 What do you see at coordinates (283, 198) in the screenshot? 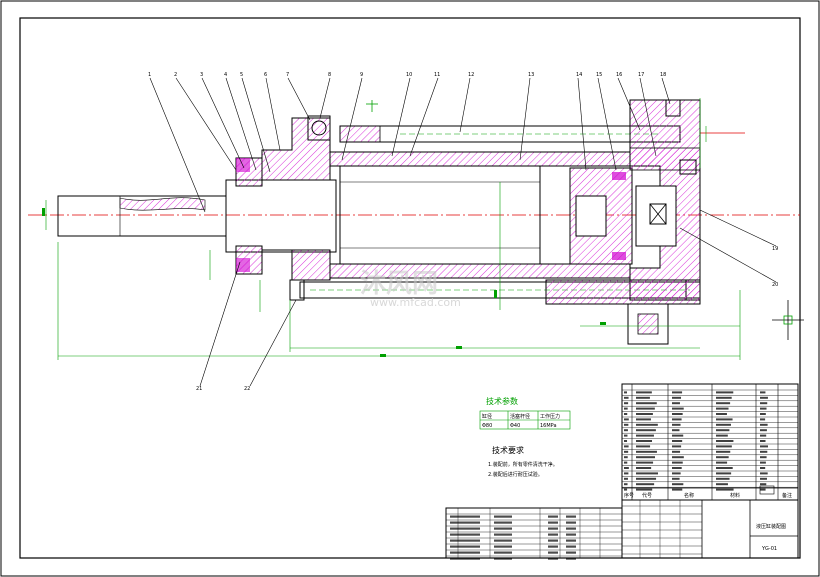
I see `front-gland` at bounding box center [283, 198].